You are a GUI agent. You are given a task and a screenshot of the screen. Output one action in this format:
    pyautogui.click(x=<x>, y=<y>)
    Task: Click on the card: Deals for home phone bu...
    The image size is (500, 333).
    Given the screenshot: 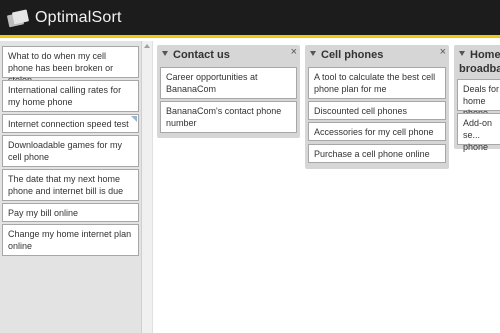 What is the action you would take?
    pyautogui.click(x=478, y=104)
    